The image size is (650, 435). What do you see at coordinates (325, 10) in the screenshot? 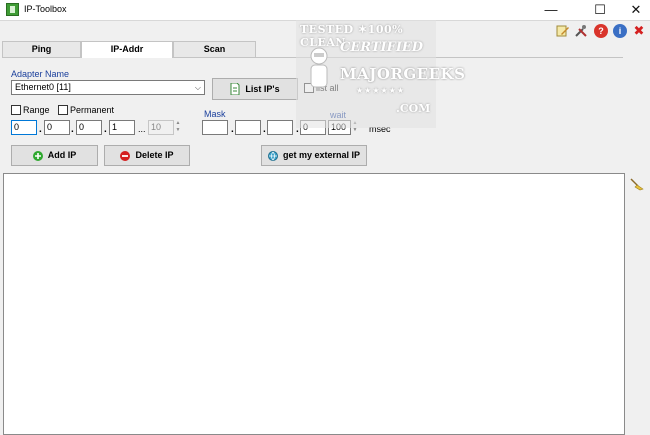
I see `title-bar: IP-Toolbox — ☐ ✕` at bounding box center [325, 10].